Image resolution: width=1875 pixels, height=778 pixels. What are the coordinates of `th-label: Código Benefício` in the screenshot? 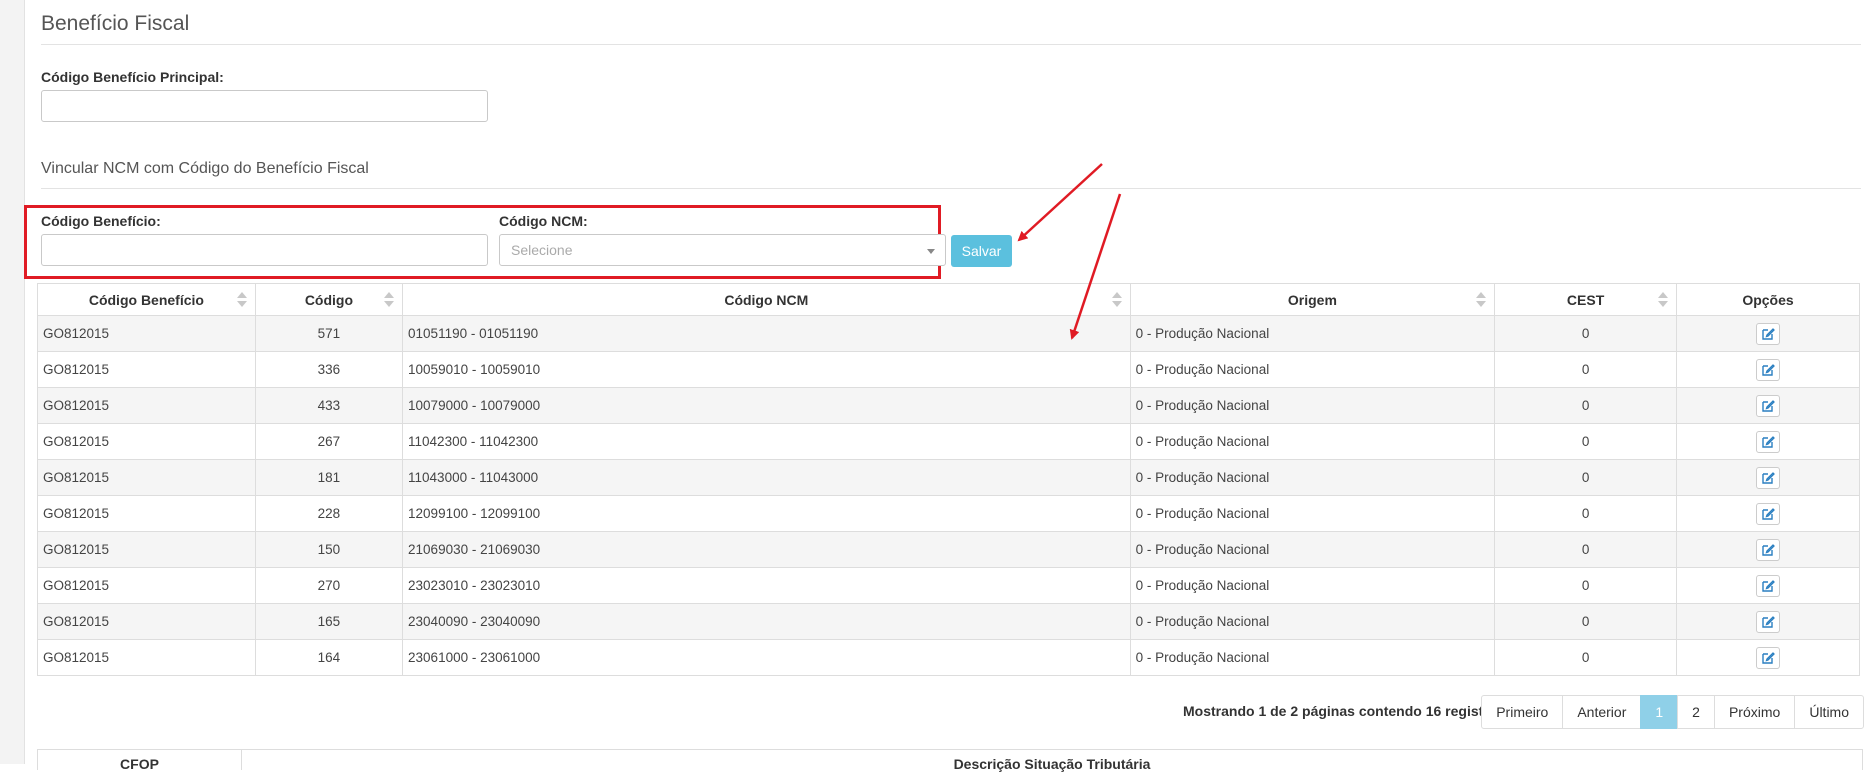 It's located at (146, 299).